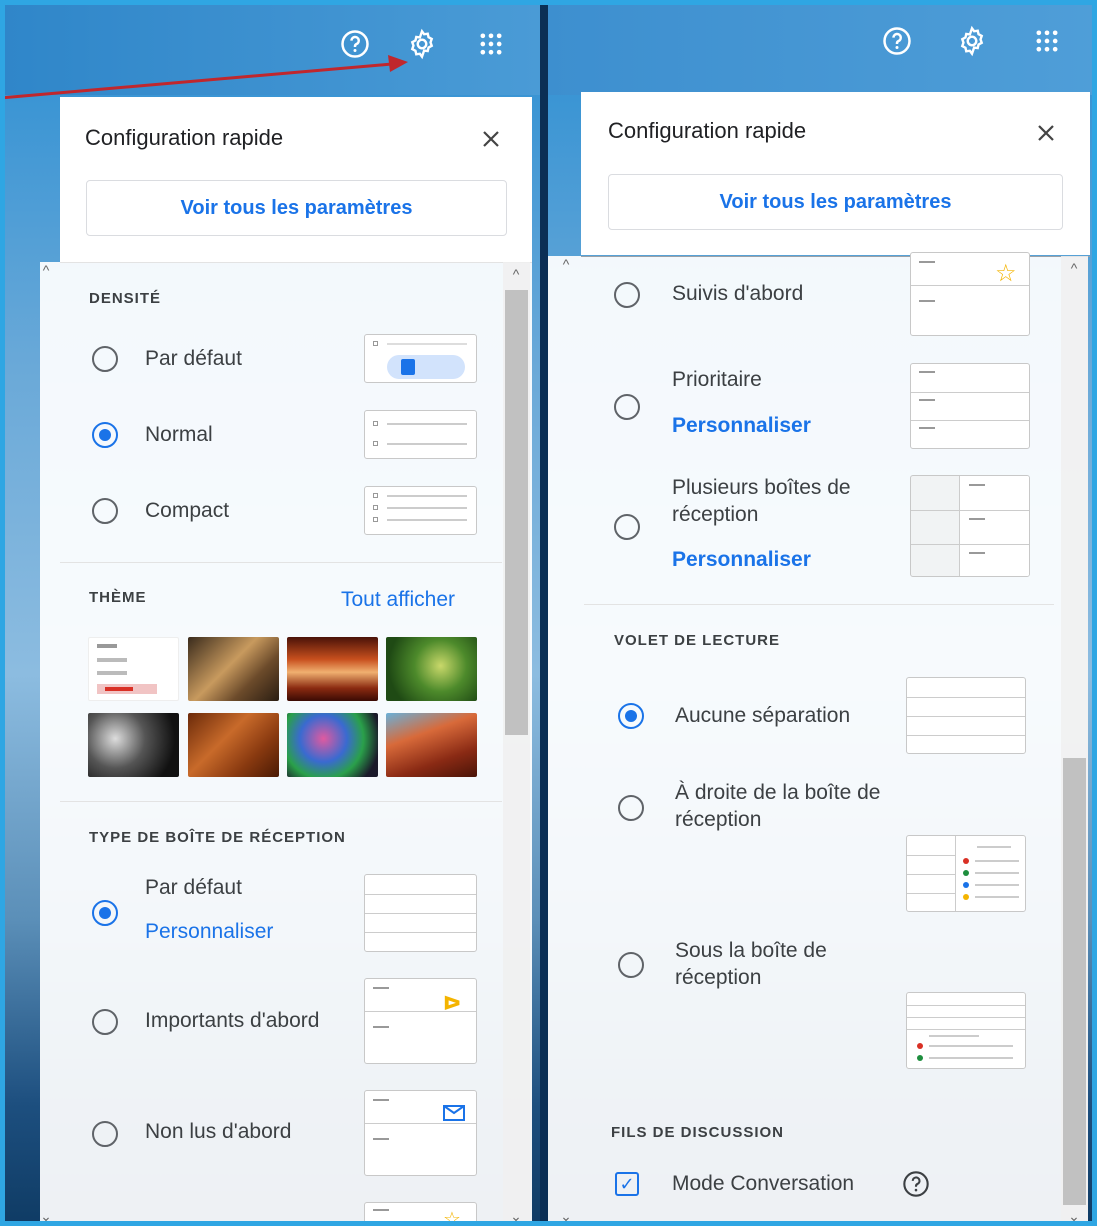 The width and height of the screenshot is (1097, 1226). What do you see at coordinates (118, 597) in the screenshot?
I see `theme-heading: THÈME` at bounding box center [118, 597].